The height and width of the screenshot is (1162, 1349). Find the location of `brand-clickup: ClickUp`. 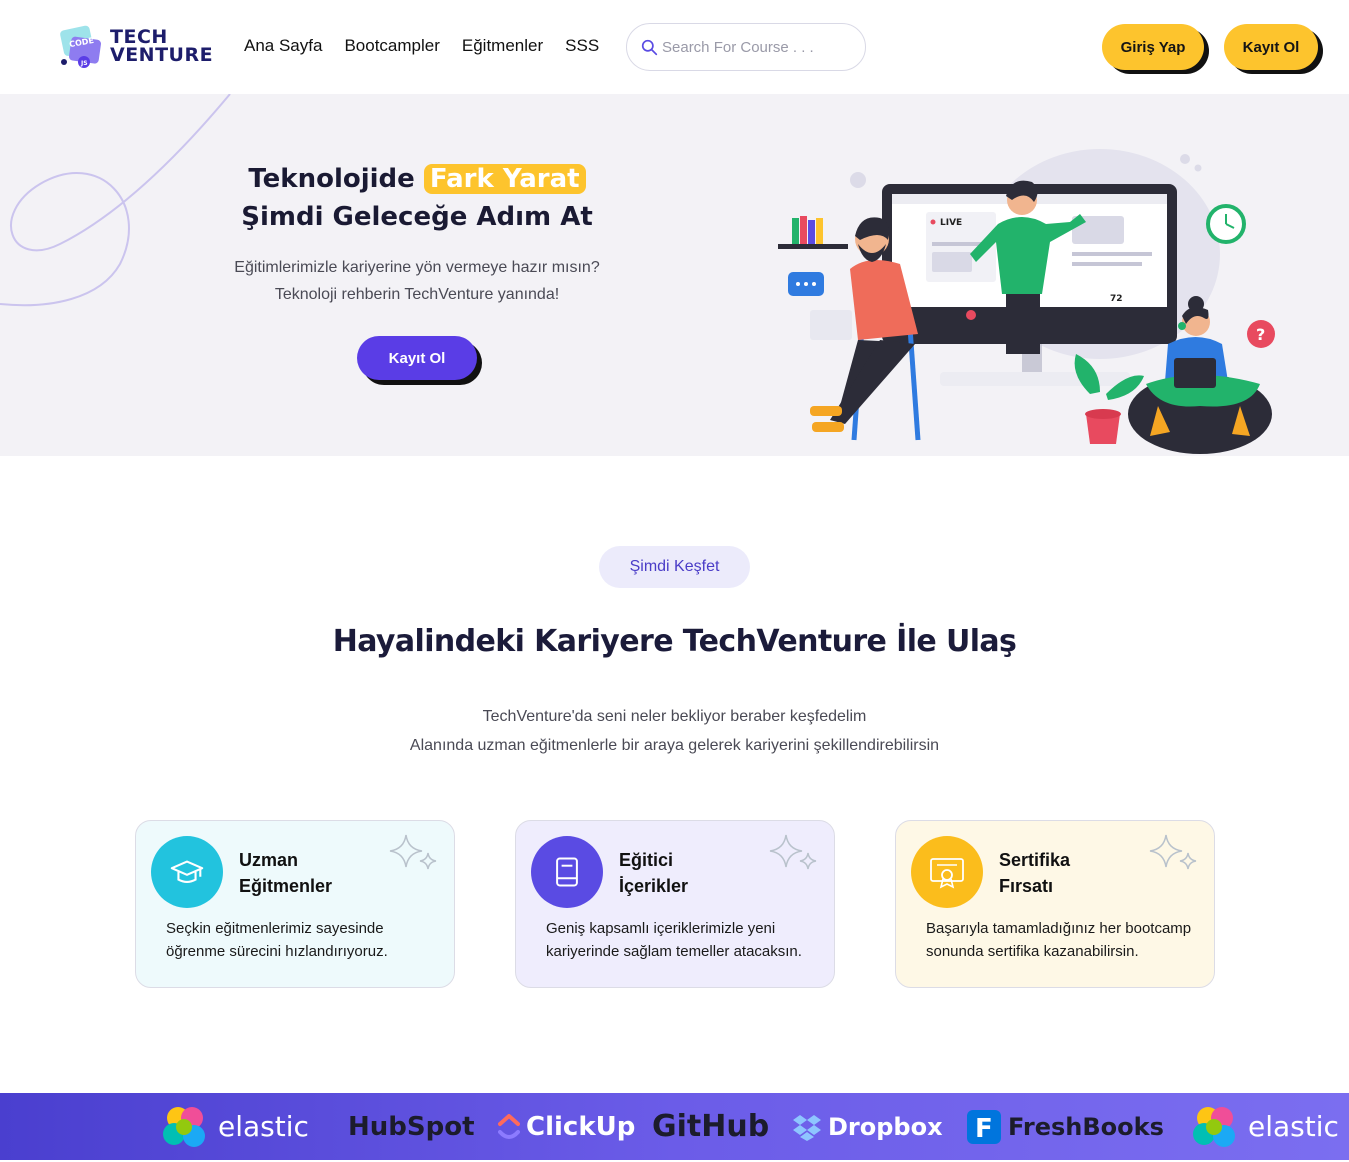

brand-clickup: ClickUp is located at coordinates (566, 1126).